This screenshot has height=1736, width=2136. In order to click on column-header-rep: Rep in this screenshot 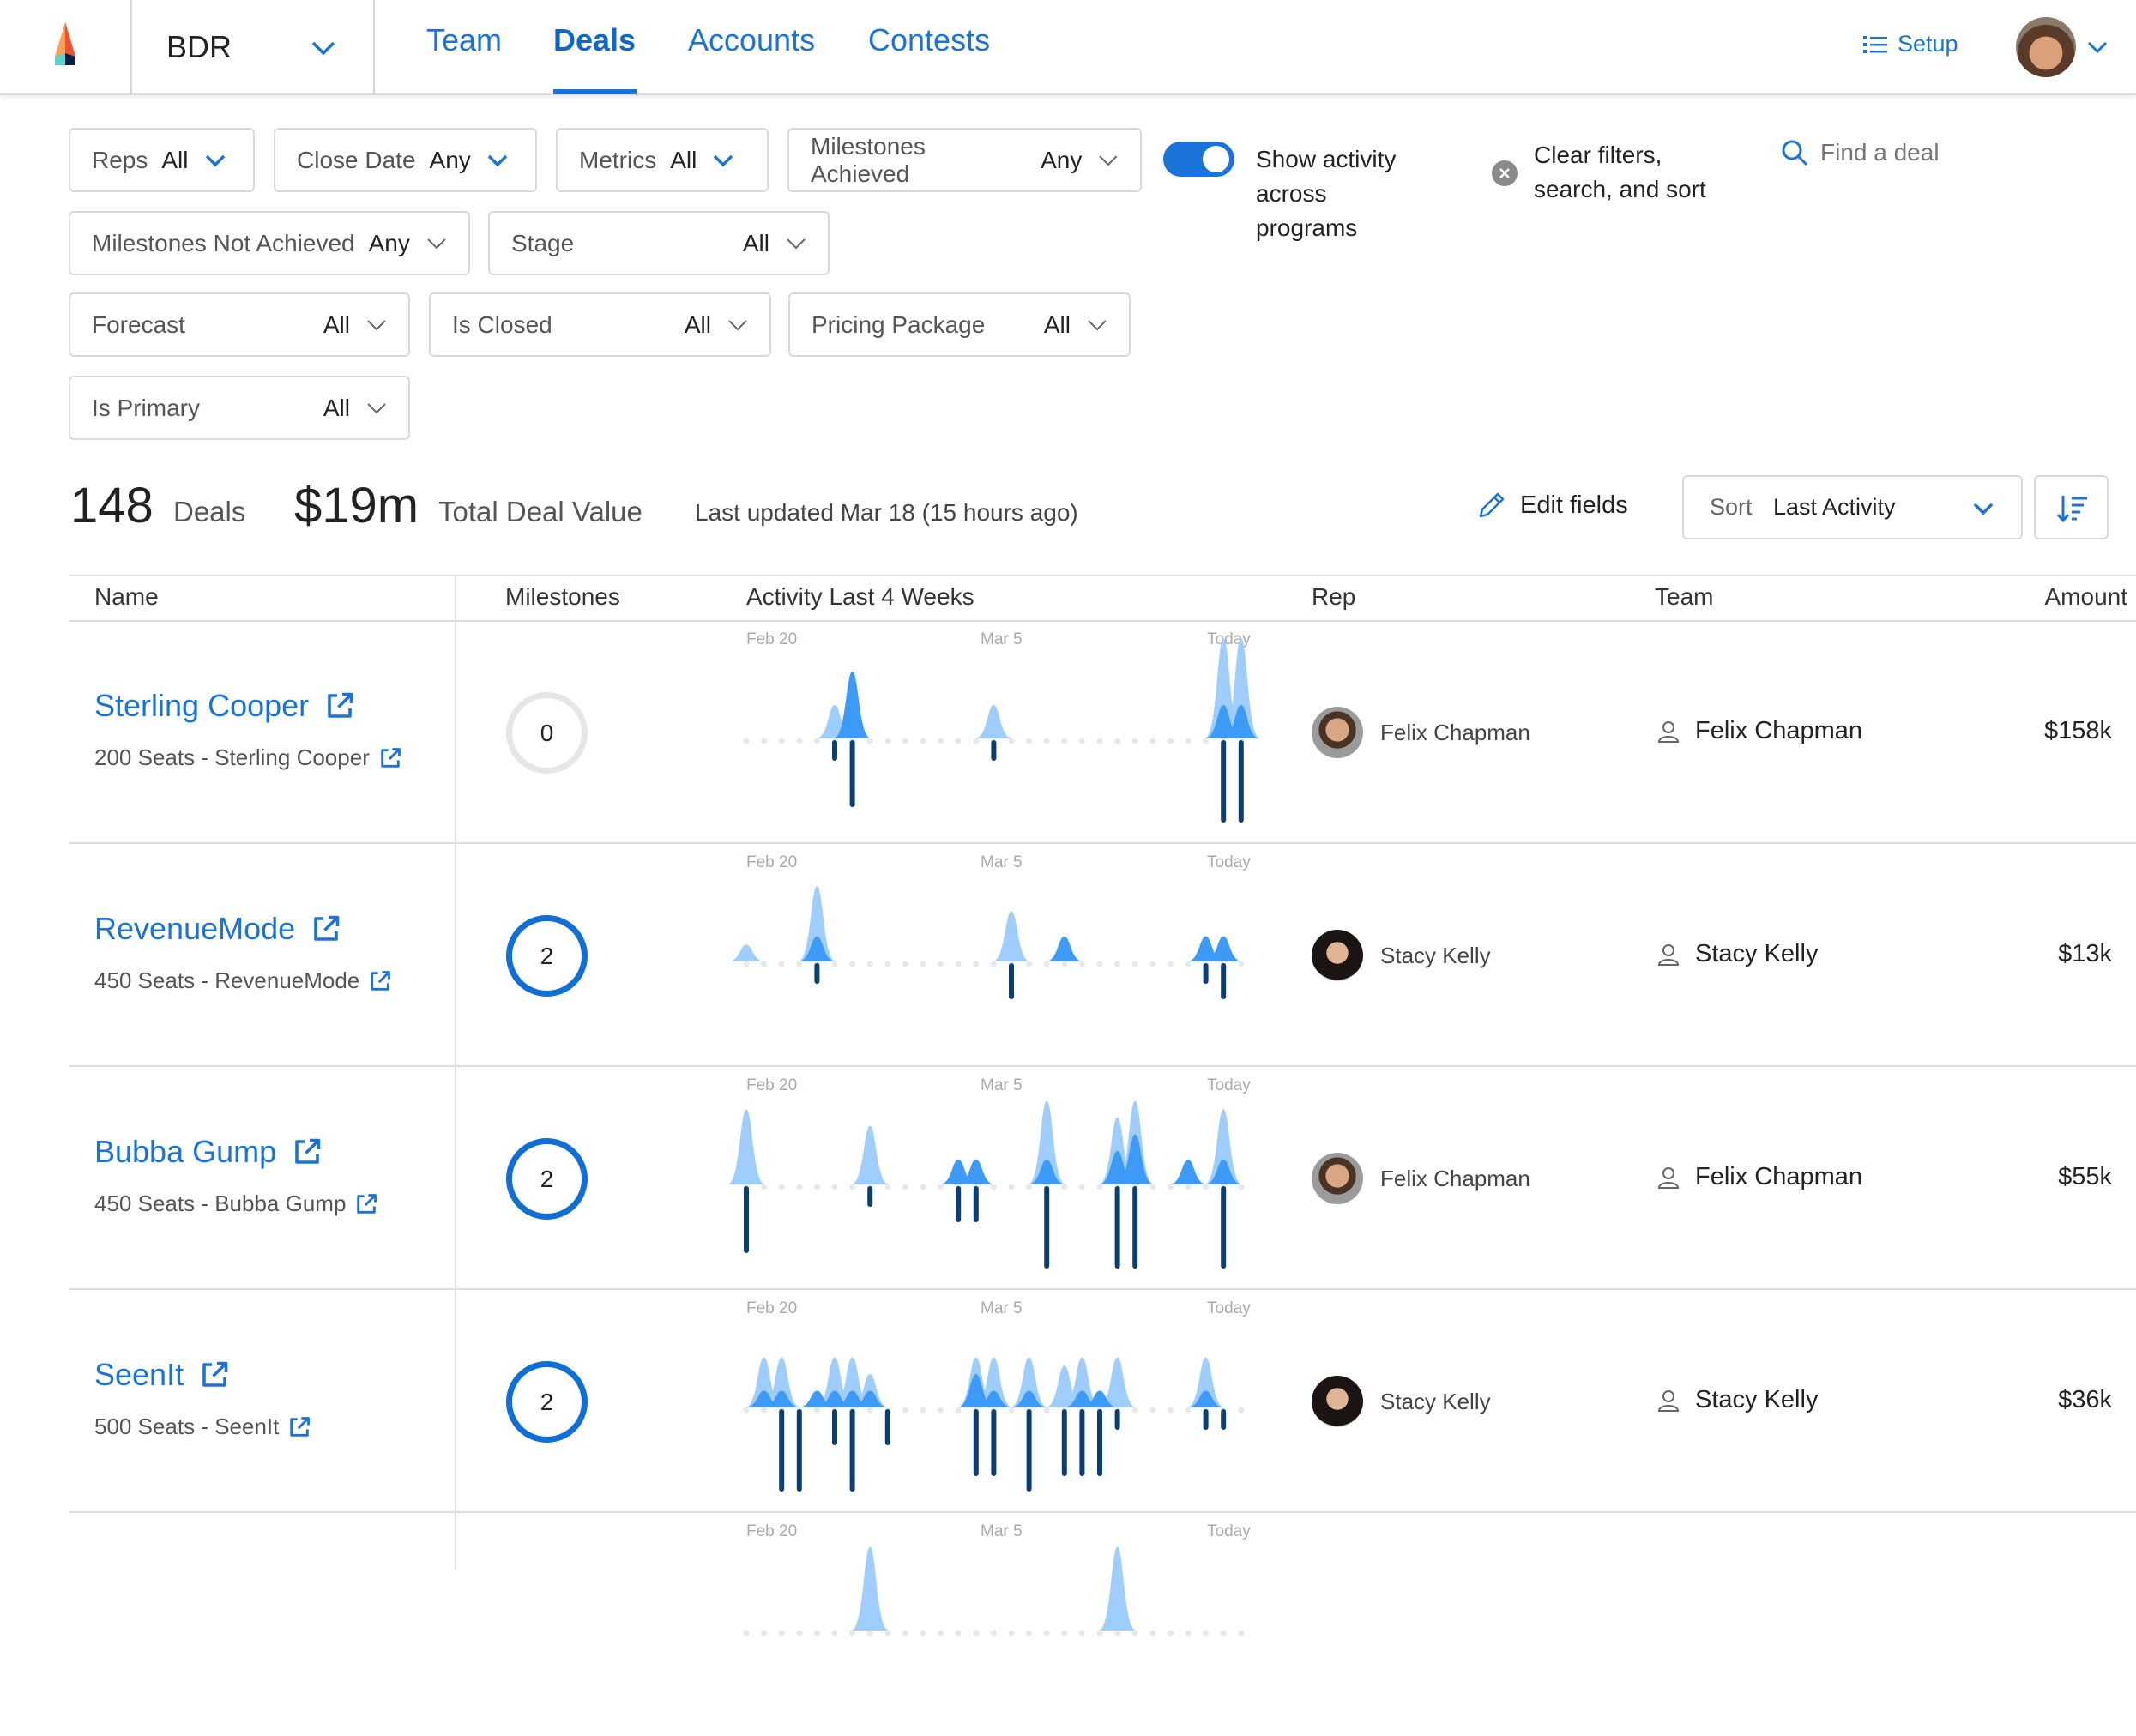, I will do `click(1333, 597)`.